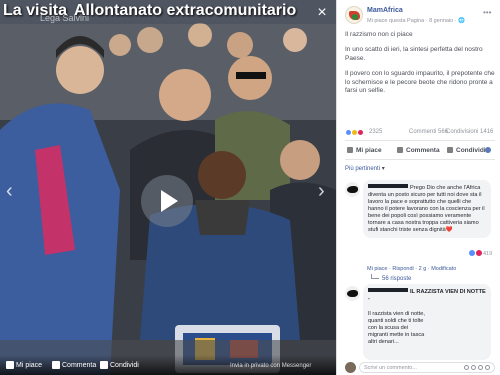  What do you see at coordinates (185, 10) in the screenshot?
I see `headline-sub: Allontanato extracomunitario` at bounding box center [185, 10].